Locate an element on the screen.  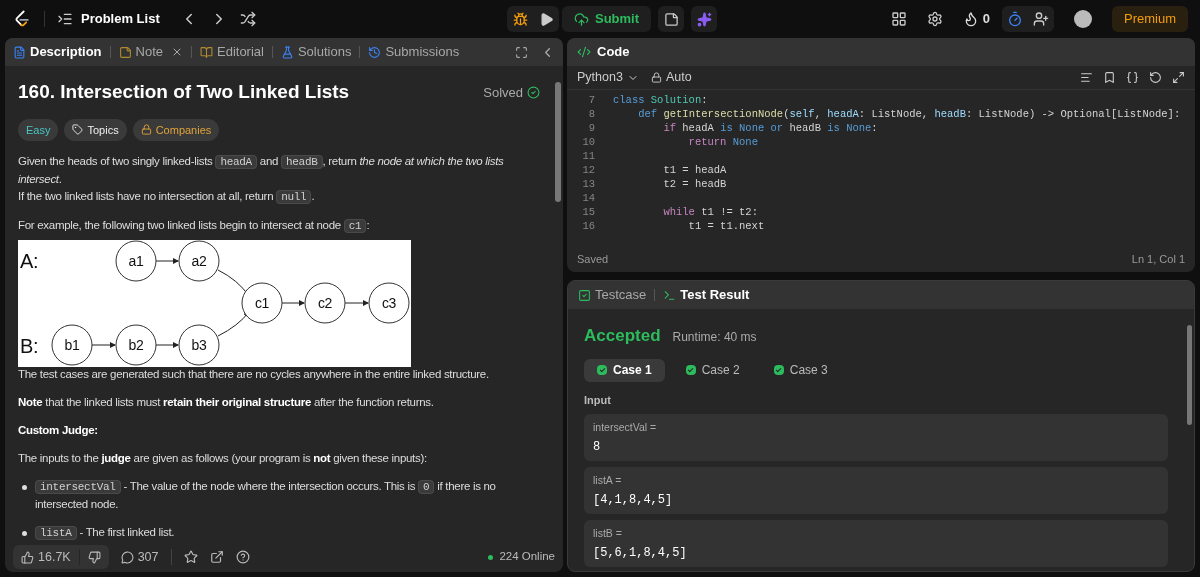
share-icon is located at coordinates (216, 557).